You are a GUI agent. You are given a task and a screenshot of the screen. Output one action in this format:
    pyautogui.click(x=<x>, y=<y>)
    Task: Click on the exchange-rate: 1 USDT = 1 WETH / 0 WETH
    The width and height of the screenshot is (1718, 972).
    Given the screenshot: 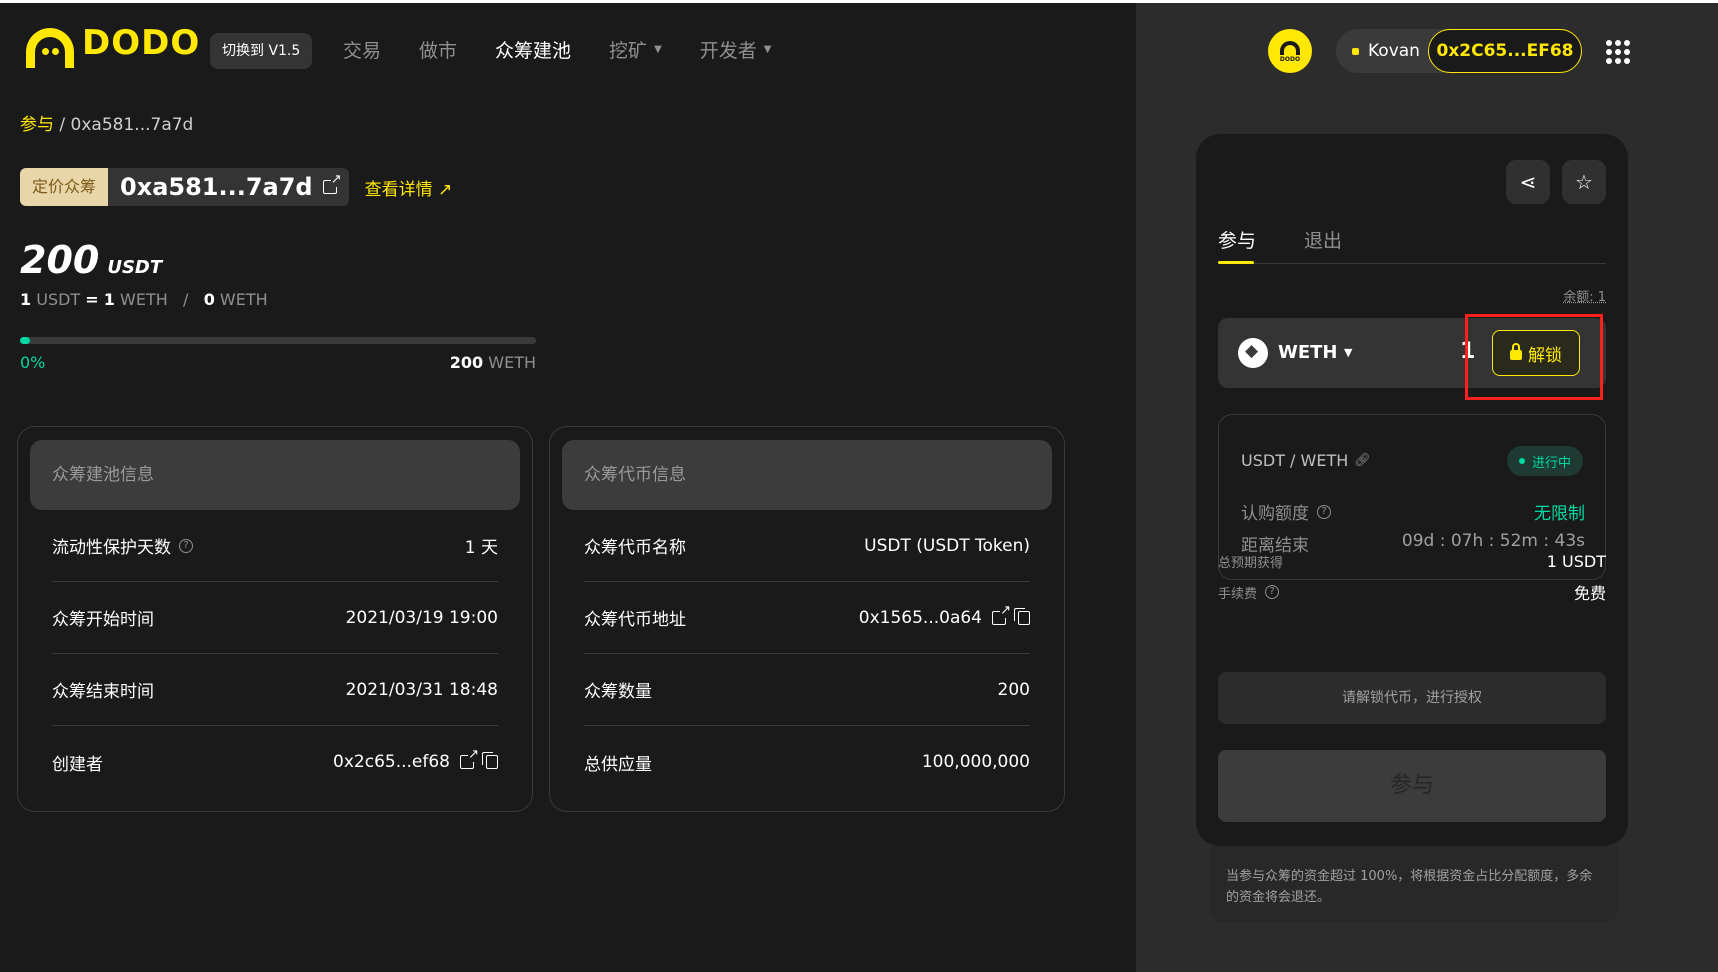 What is the action you would take?
    pyautogui.click(x=144, y=299)
    